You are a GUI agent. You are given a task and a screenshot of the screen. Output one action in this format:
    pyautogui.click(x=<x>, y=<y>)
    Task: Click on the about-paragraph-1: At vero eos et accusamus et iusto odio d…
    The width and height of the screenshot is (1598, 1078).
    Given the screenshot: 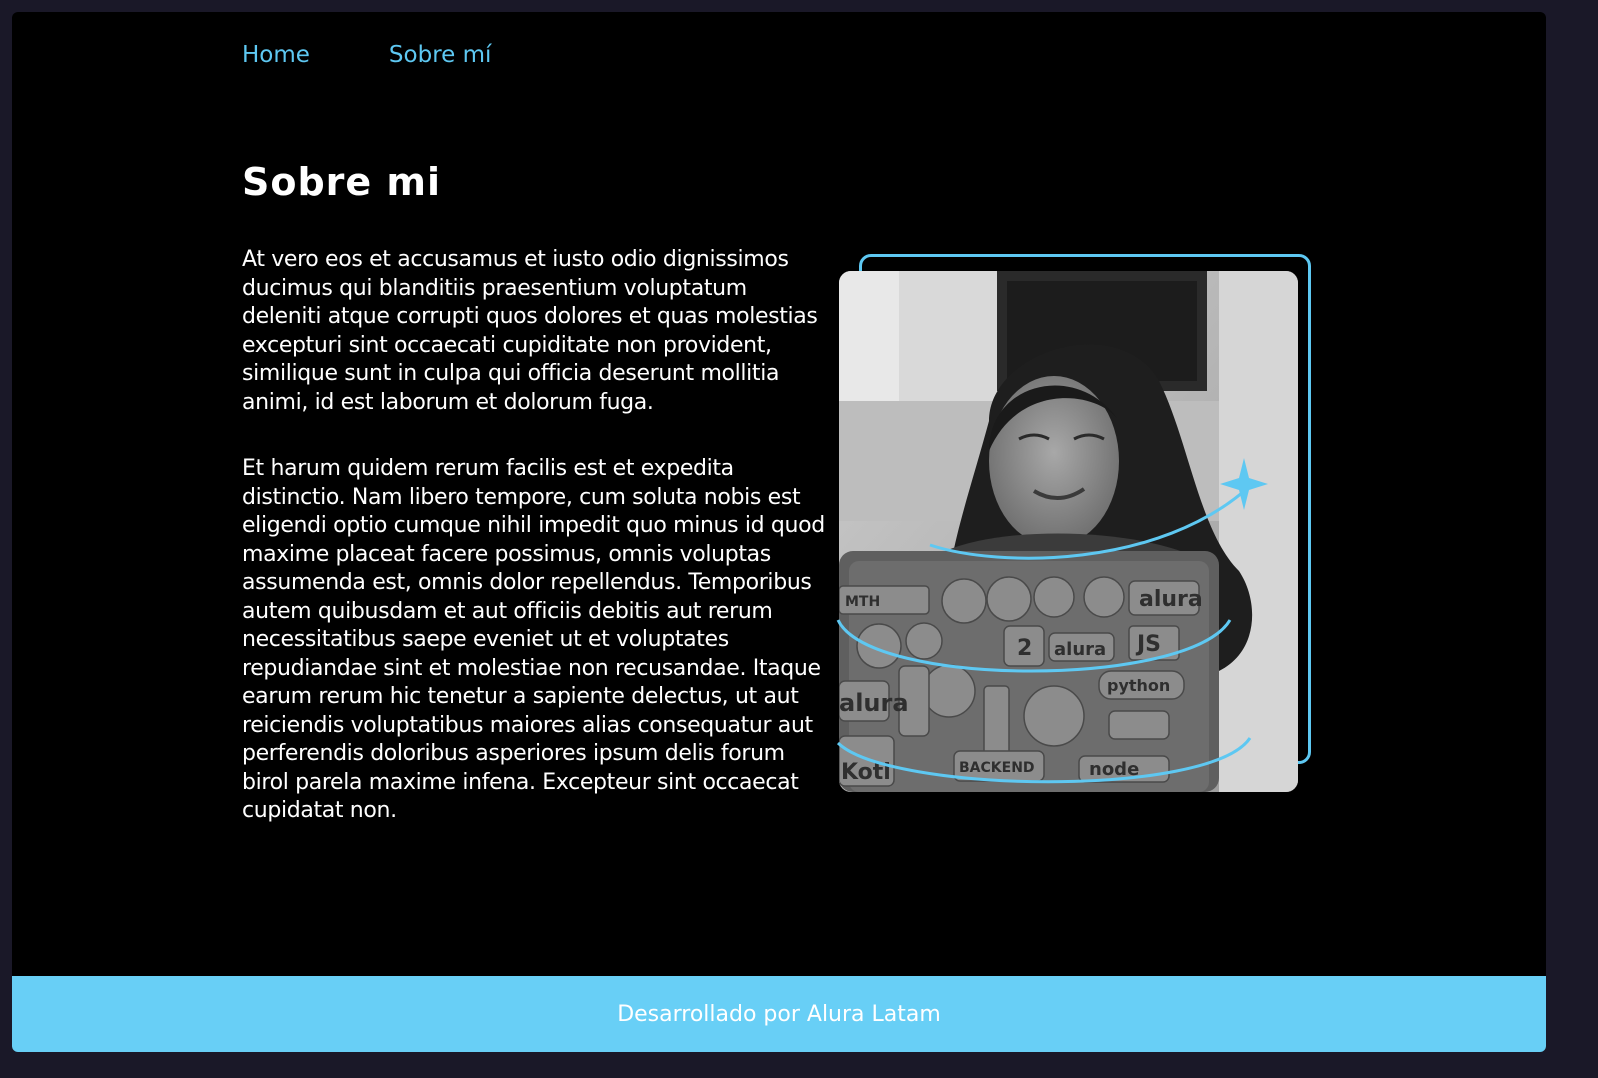 What is the action you would take?
    pyautogui.click(x=530, y=331)
    